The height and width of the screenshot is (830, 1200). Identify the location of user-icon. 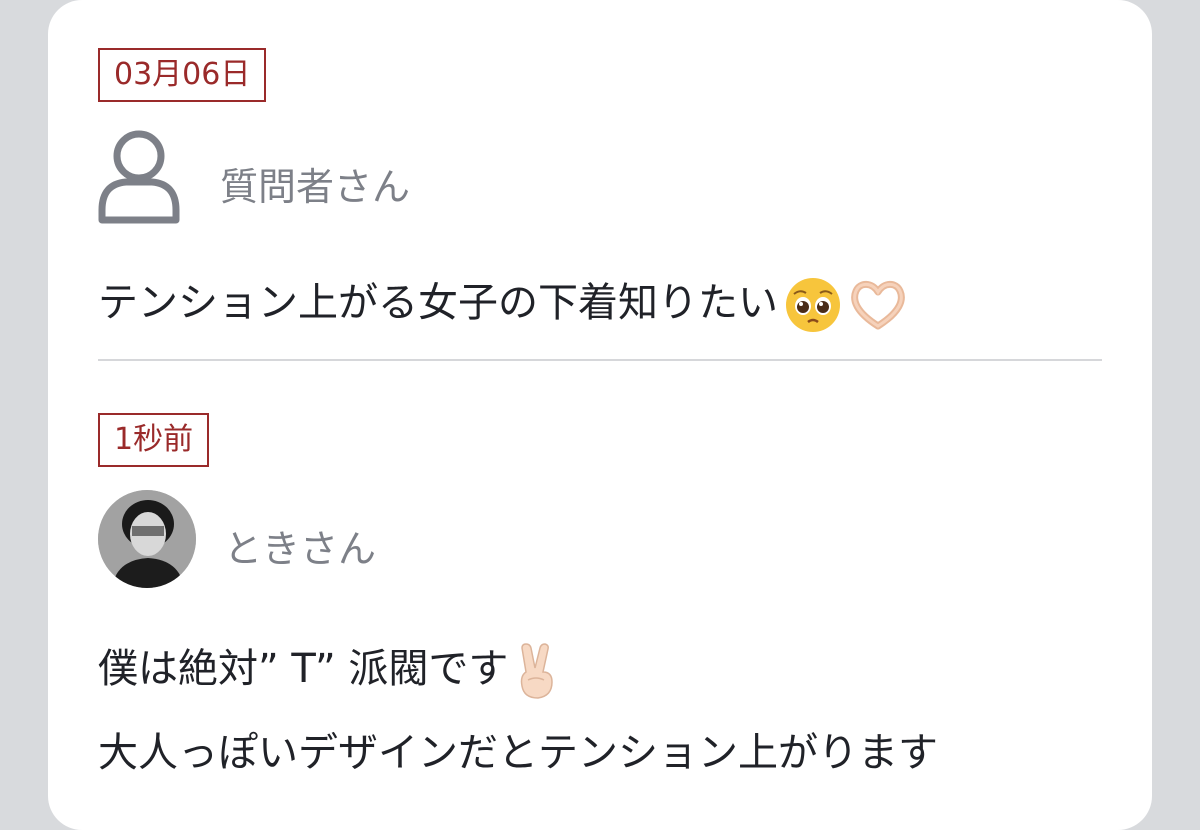
(139, 177).